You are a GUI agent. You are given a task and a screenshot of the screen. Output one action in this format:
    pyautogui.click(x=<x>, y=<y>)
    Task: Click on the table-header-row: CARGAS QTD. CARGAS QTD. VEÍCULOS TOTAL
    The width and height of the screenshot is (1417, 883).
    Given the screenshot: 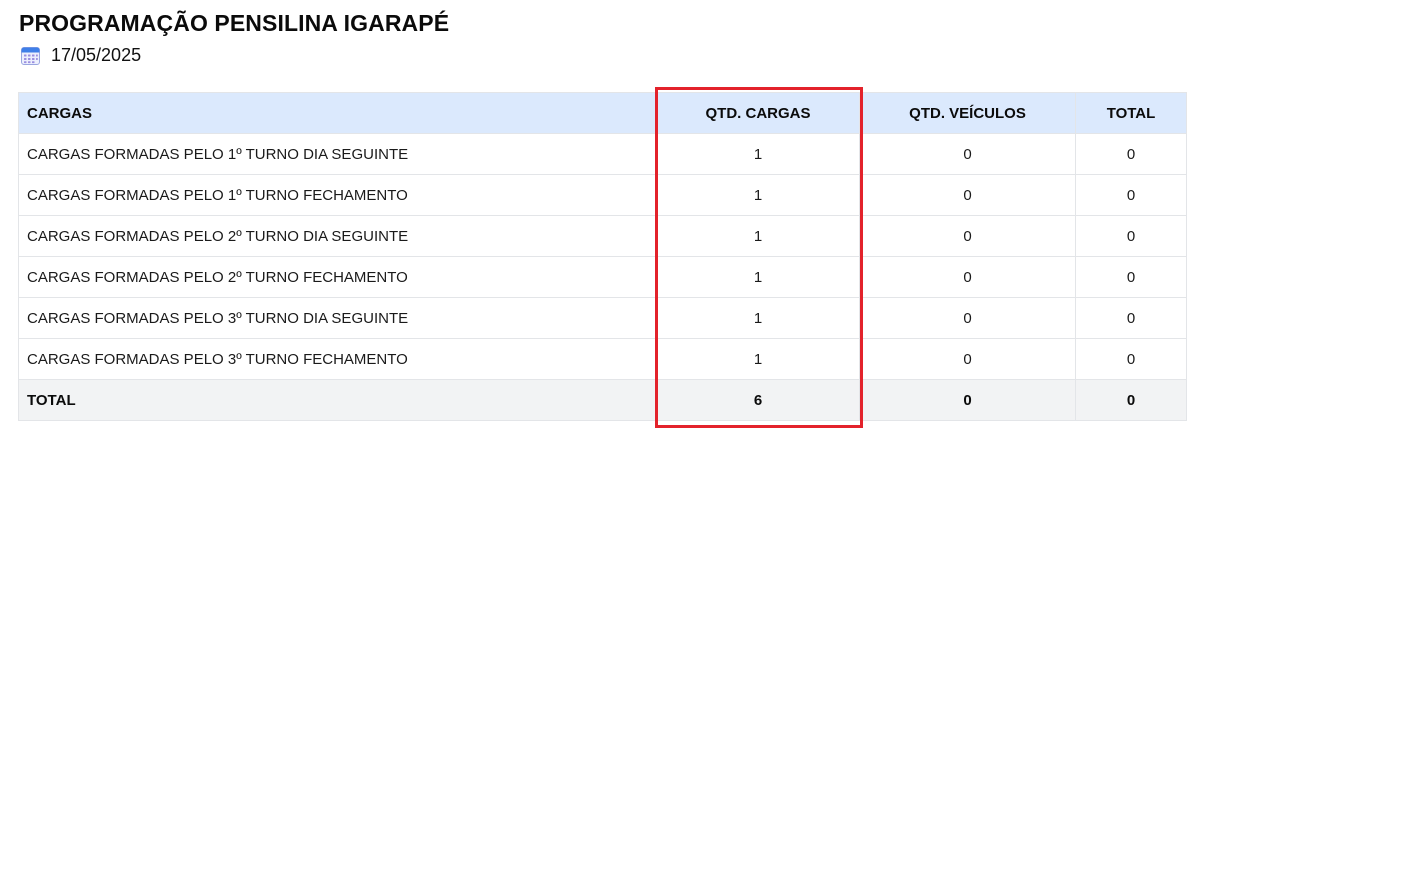 What is the action you would take?
    pyautogui.click(x=602, y=113)
    